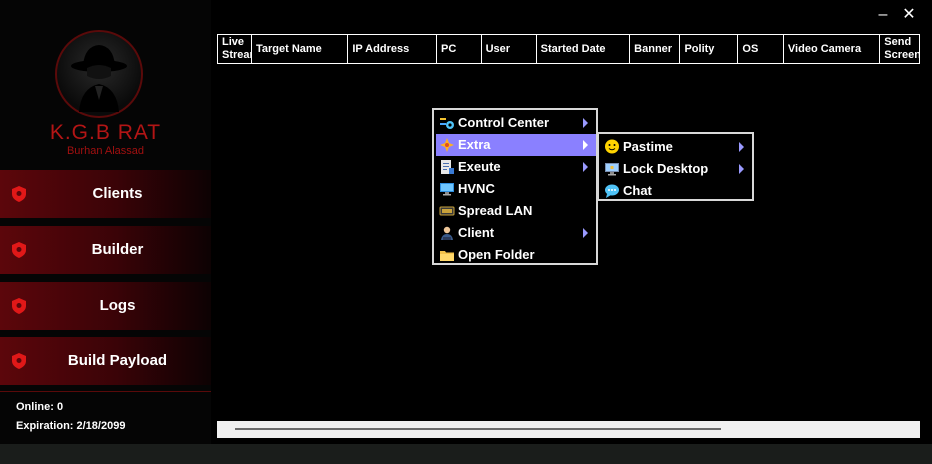 This screenshot has width=932, height=464. What do you see at coordinates (612, 191) in the screenshot?
I see `chat-bubble-icon` at bounding box center [612, 191].